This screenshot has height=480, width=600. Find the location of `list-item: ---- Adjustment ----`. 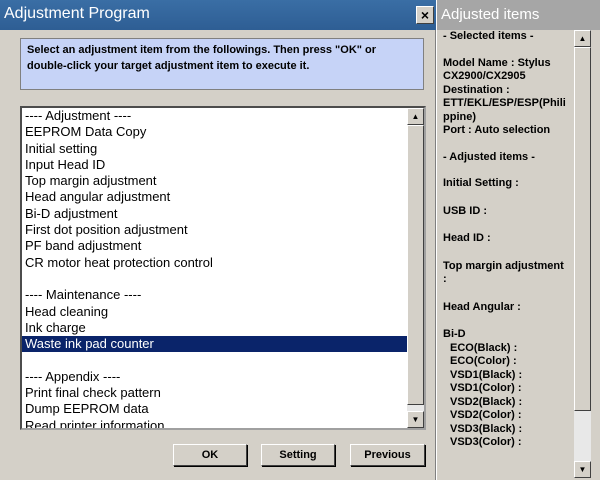

list-item: ---- Adjustment ---- is located at coordinates (215, 116).